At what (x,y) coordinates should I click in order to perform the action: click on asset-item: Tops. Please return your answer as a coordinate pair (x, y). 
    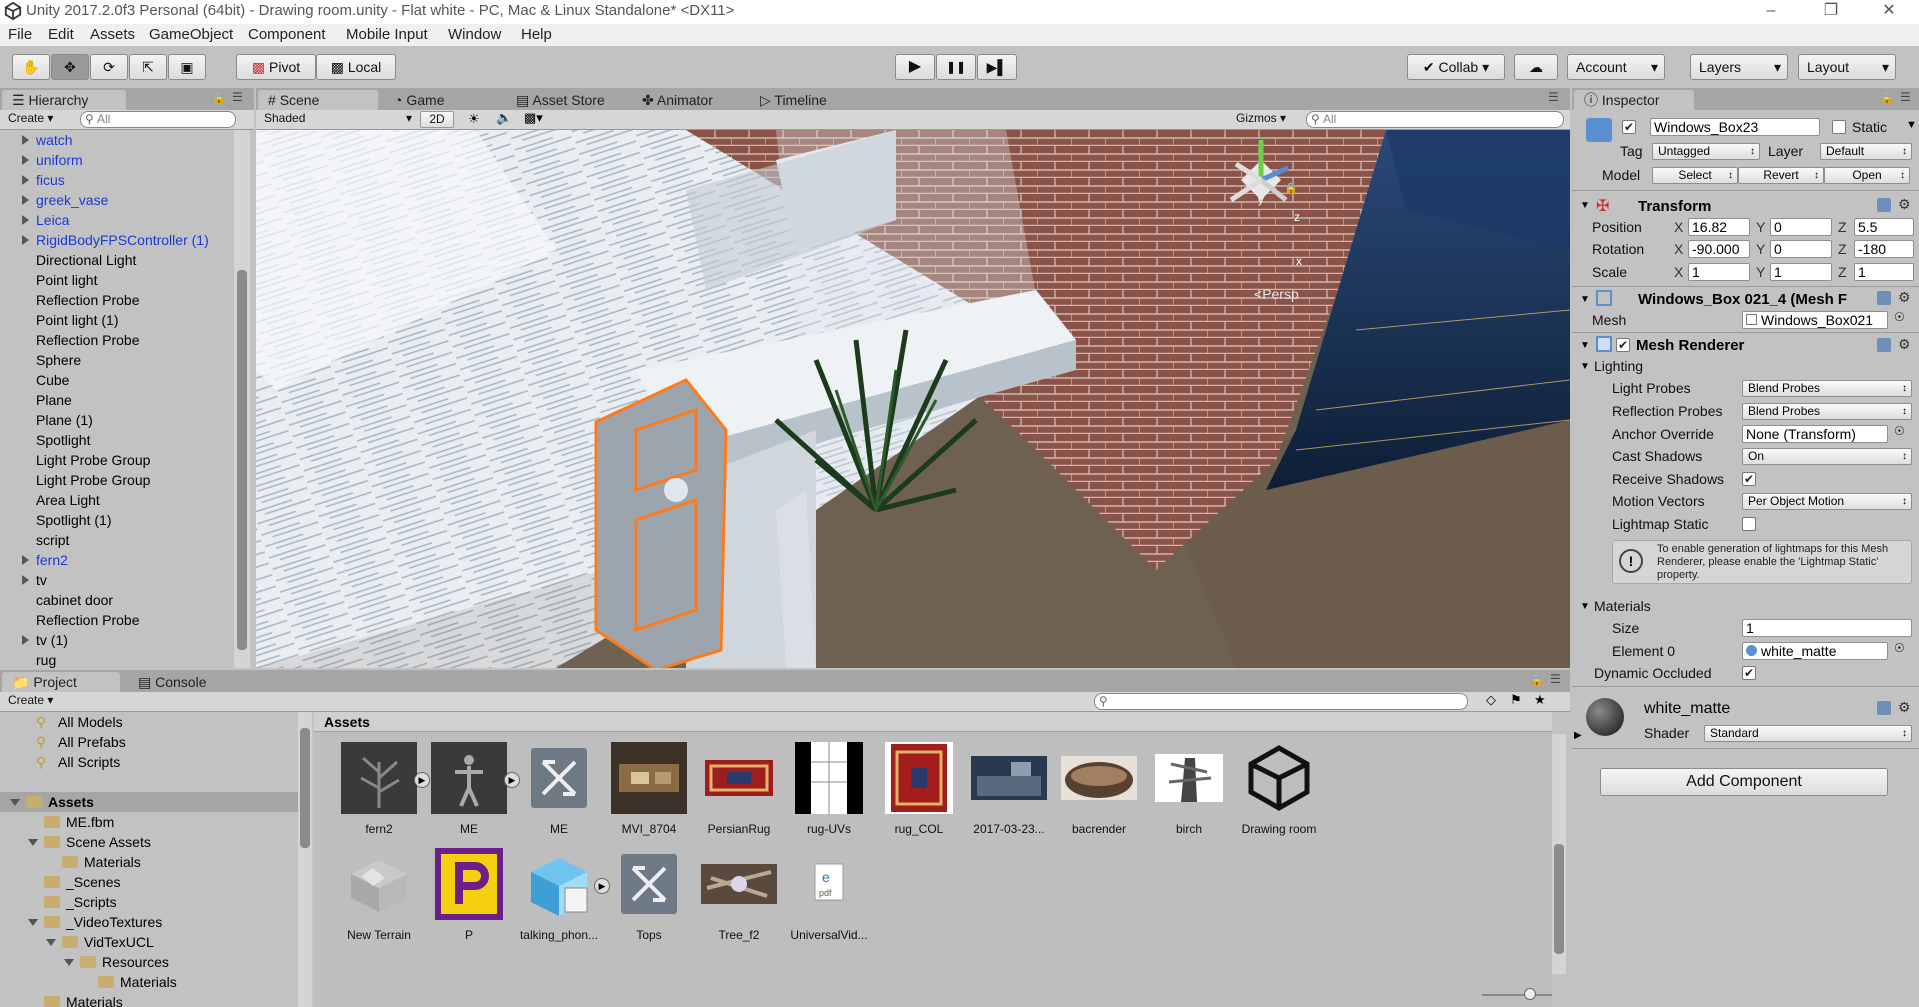
    Looking at the image, I should click on (649, 898).